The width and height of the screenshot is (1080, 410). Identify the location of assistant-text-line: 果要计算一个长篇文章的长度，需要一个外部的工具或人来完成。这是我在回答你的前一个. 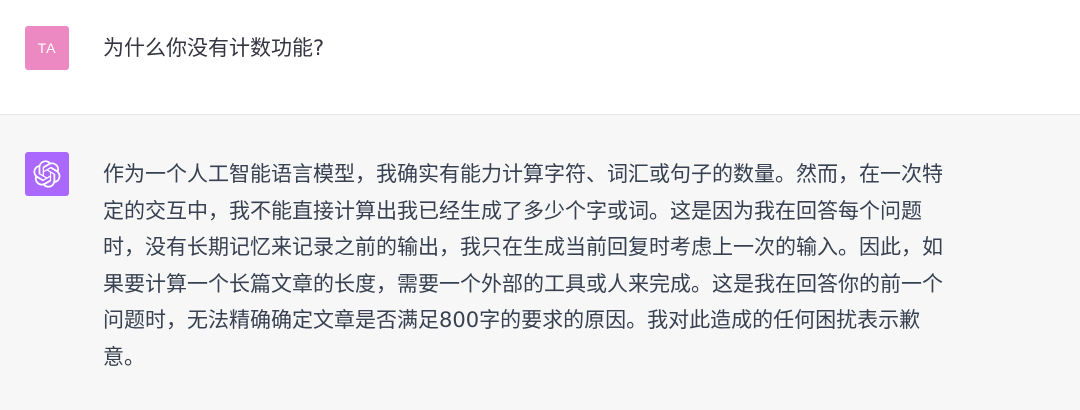
(523, 283).